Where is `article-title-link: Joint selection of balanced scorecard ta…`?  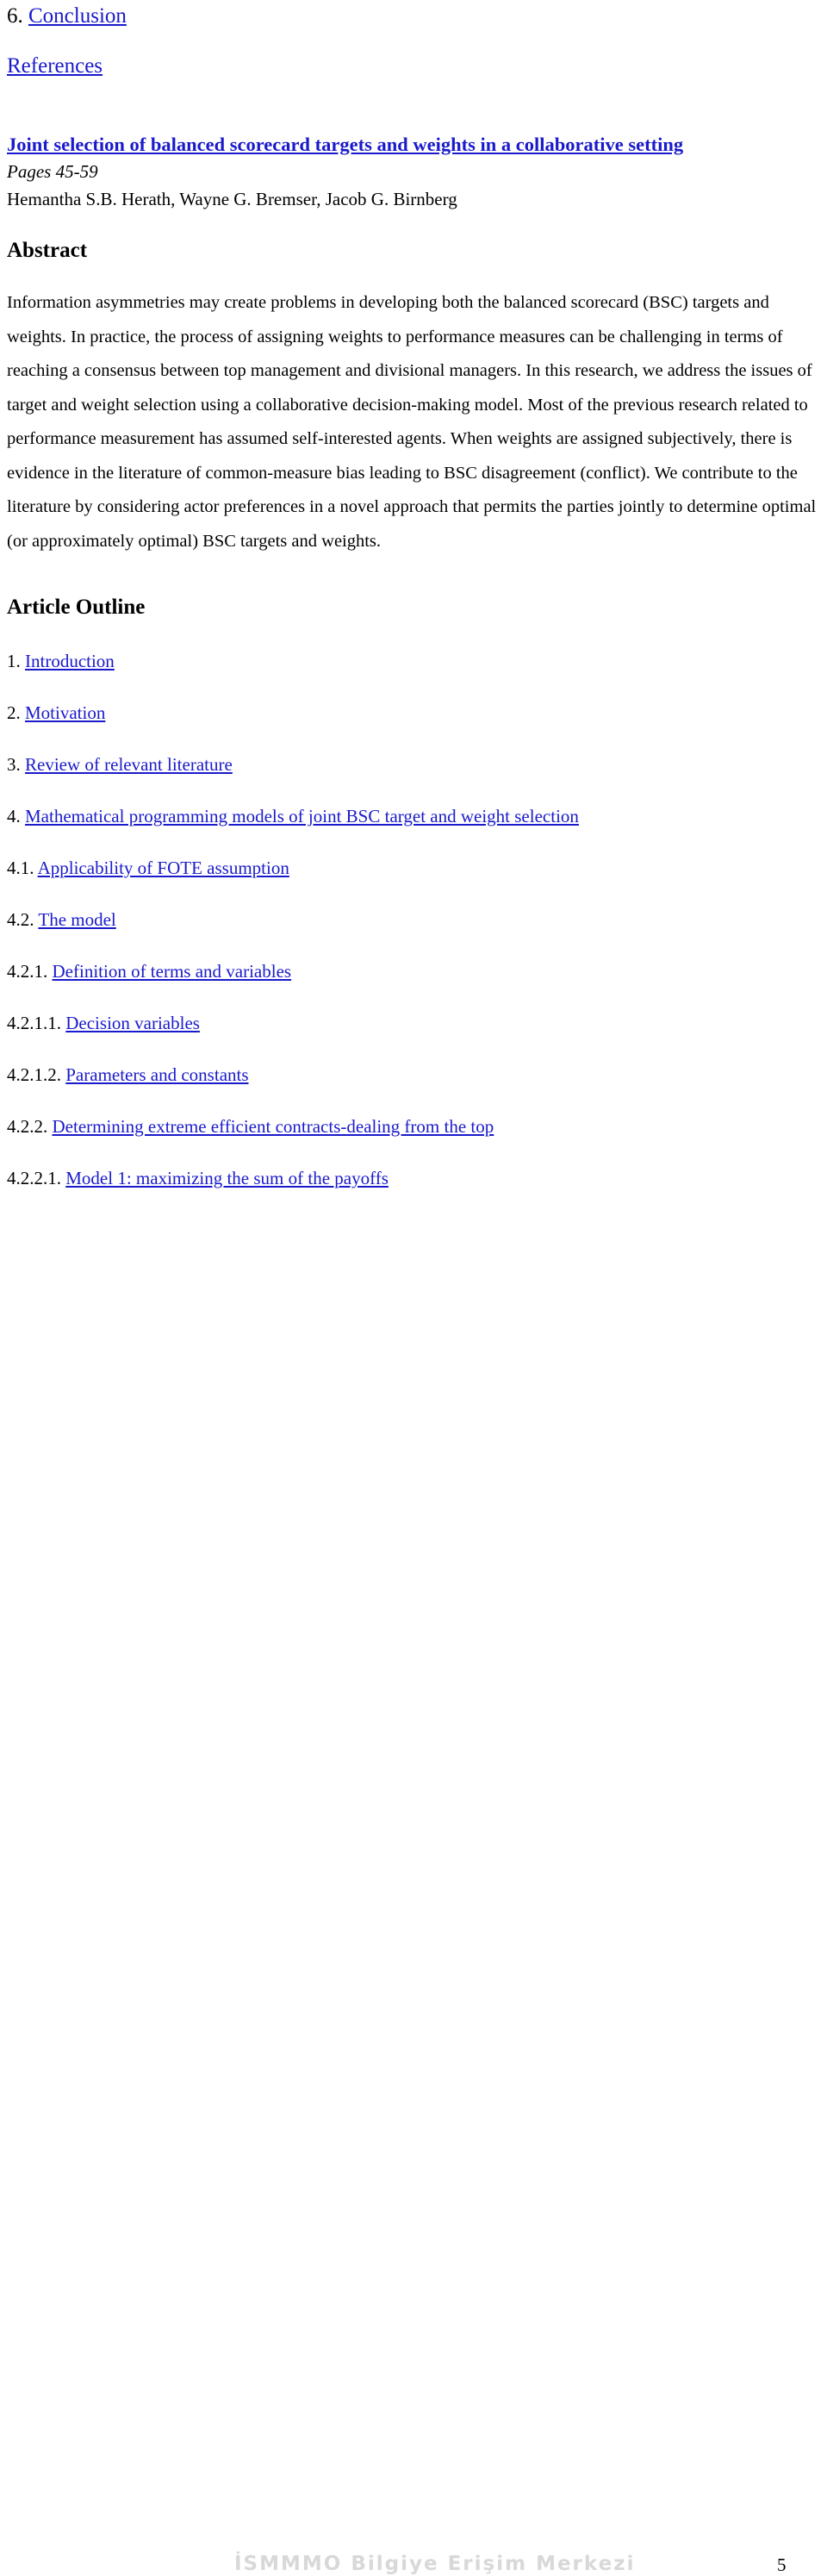 article-title-link: Joint selection of balanced scorecard ta… is located at coordinates (345, 144).